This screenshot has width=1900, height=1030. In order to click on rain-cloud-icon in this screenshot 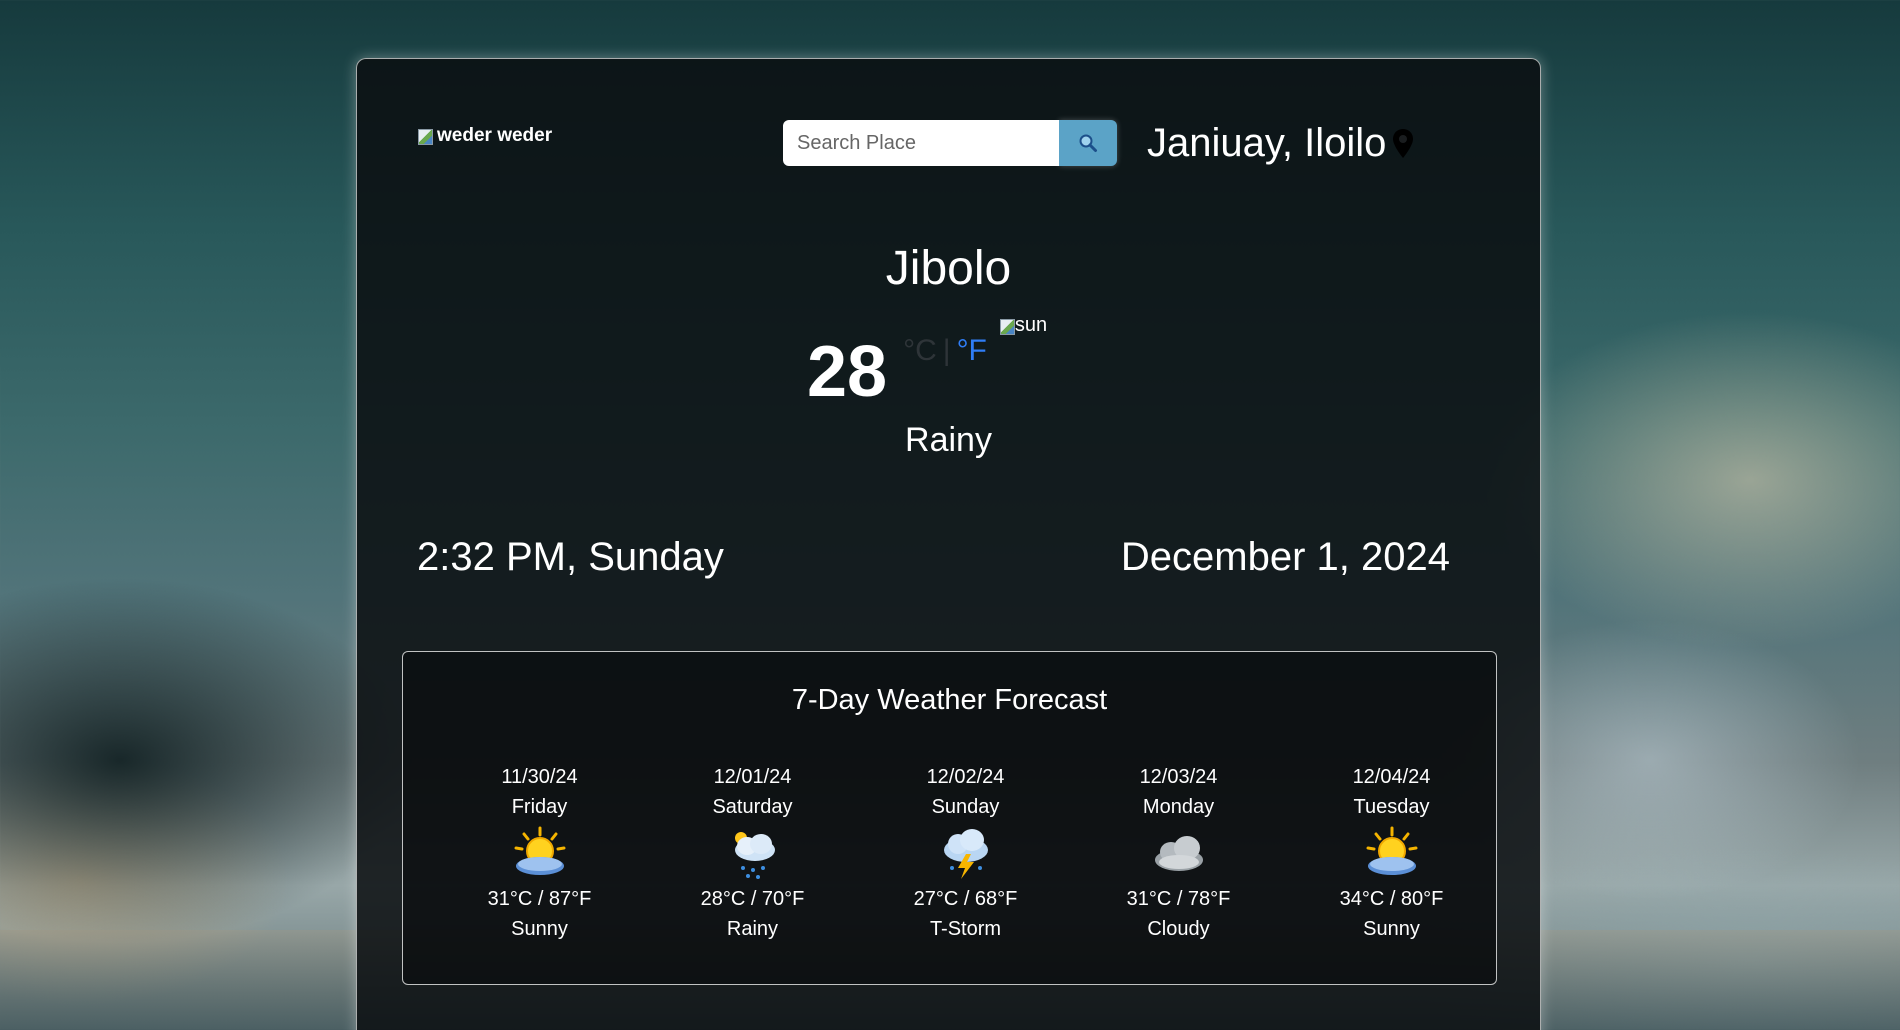, I will do `click(752, 853)`.